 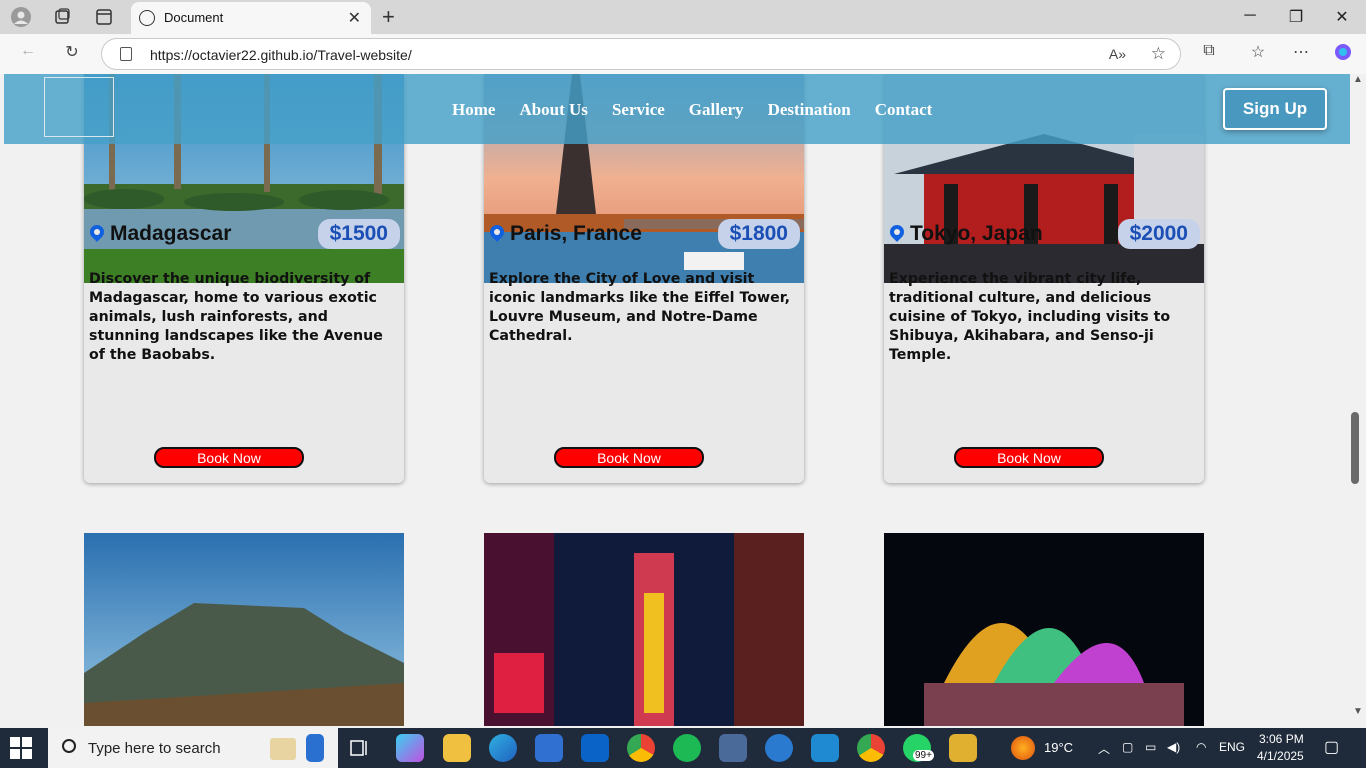 I want to click on scroll-up-icon: ▲, so click(x=1358, y=79).